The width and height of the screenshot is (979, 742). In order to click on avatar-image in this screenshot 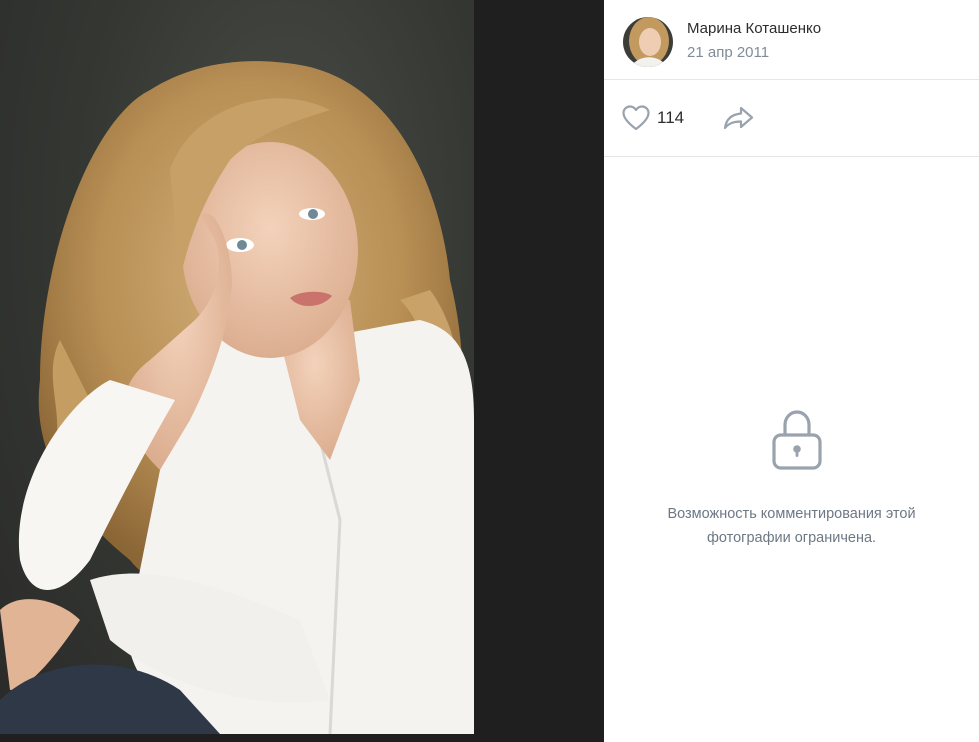, I will do `click(648, 42)`.